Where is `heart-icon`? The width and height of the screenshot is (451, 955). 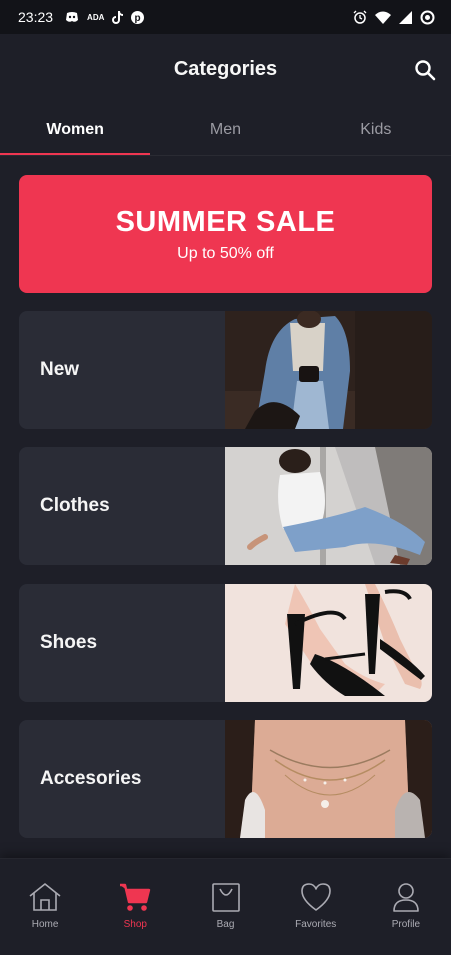 heart-icon is located at coordinates (315, 897).